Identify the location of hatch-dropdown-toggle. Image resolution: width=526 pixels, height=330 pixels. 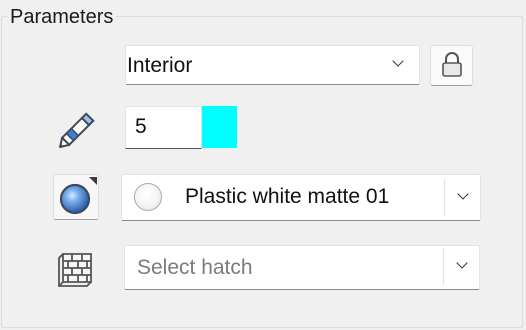
(461, 266).